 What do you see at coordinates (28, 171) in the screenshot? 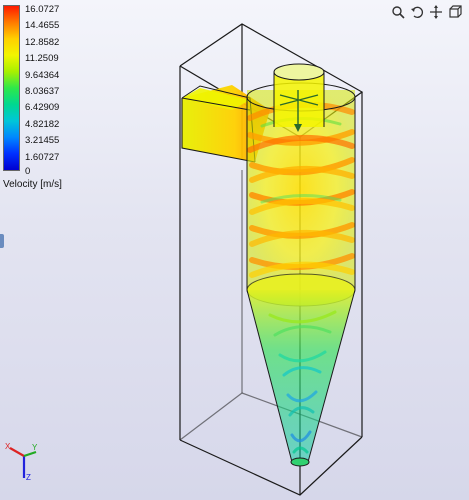
I see `tick-label: 0` at bounding box center [28, 171].